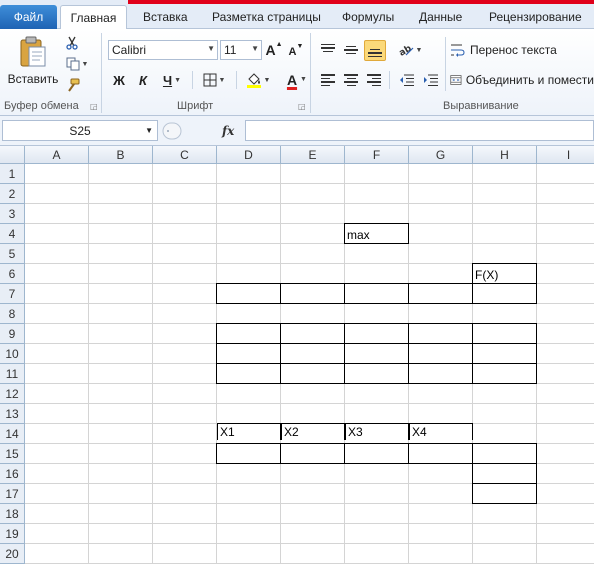 This screenshot has height=564, width=594. I want to click on row-header-9: 9, so click(12, 334).